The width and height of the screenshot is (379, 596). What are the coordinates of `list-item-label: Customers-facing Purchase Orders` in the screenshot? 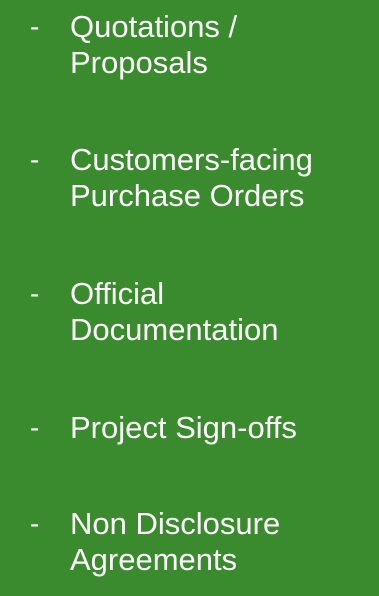 It's located at (191, 177).